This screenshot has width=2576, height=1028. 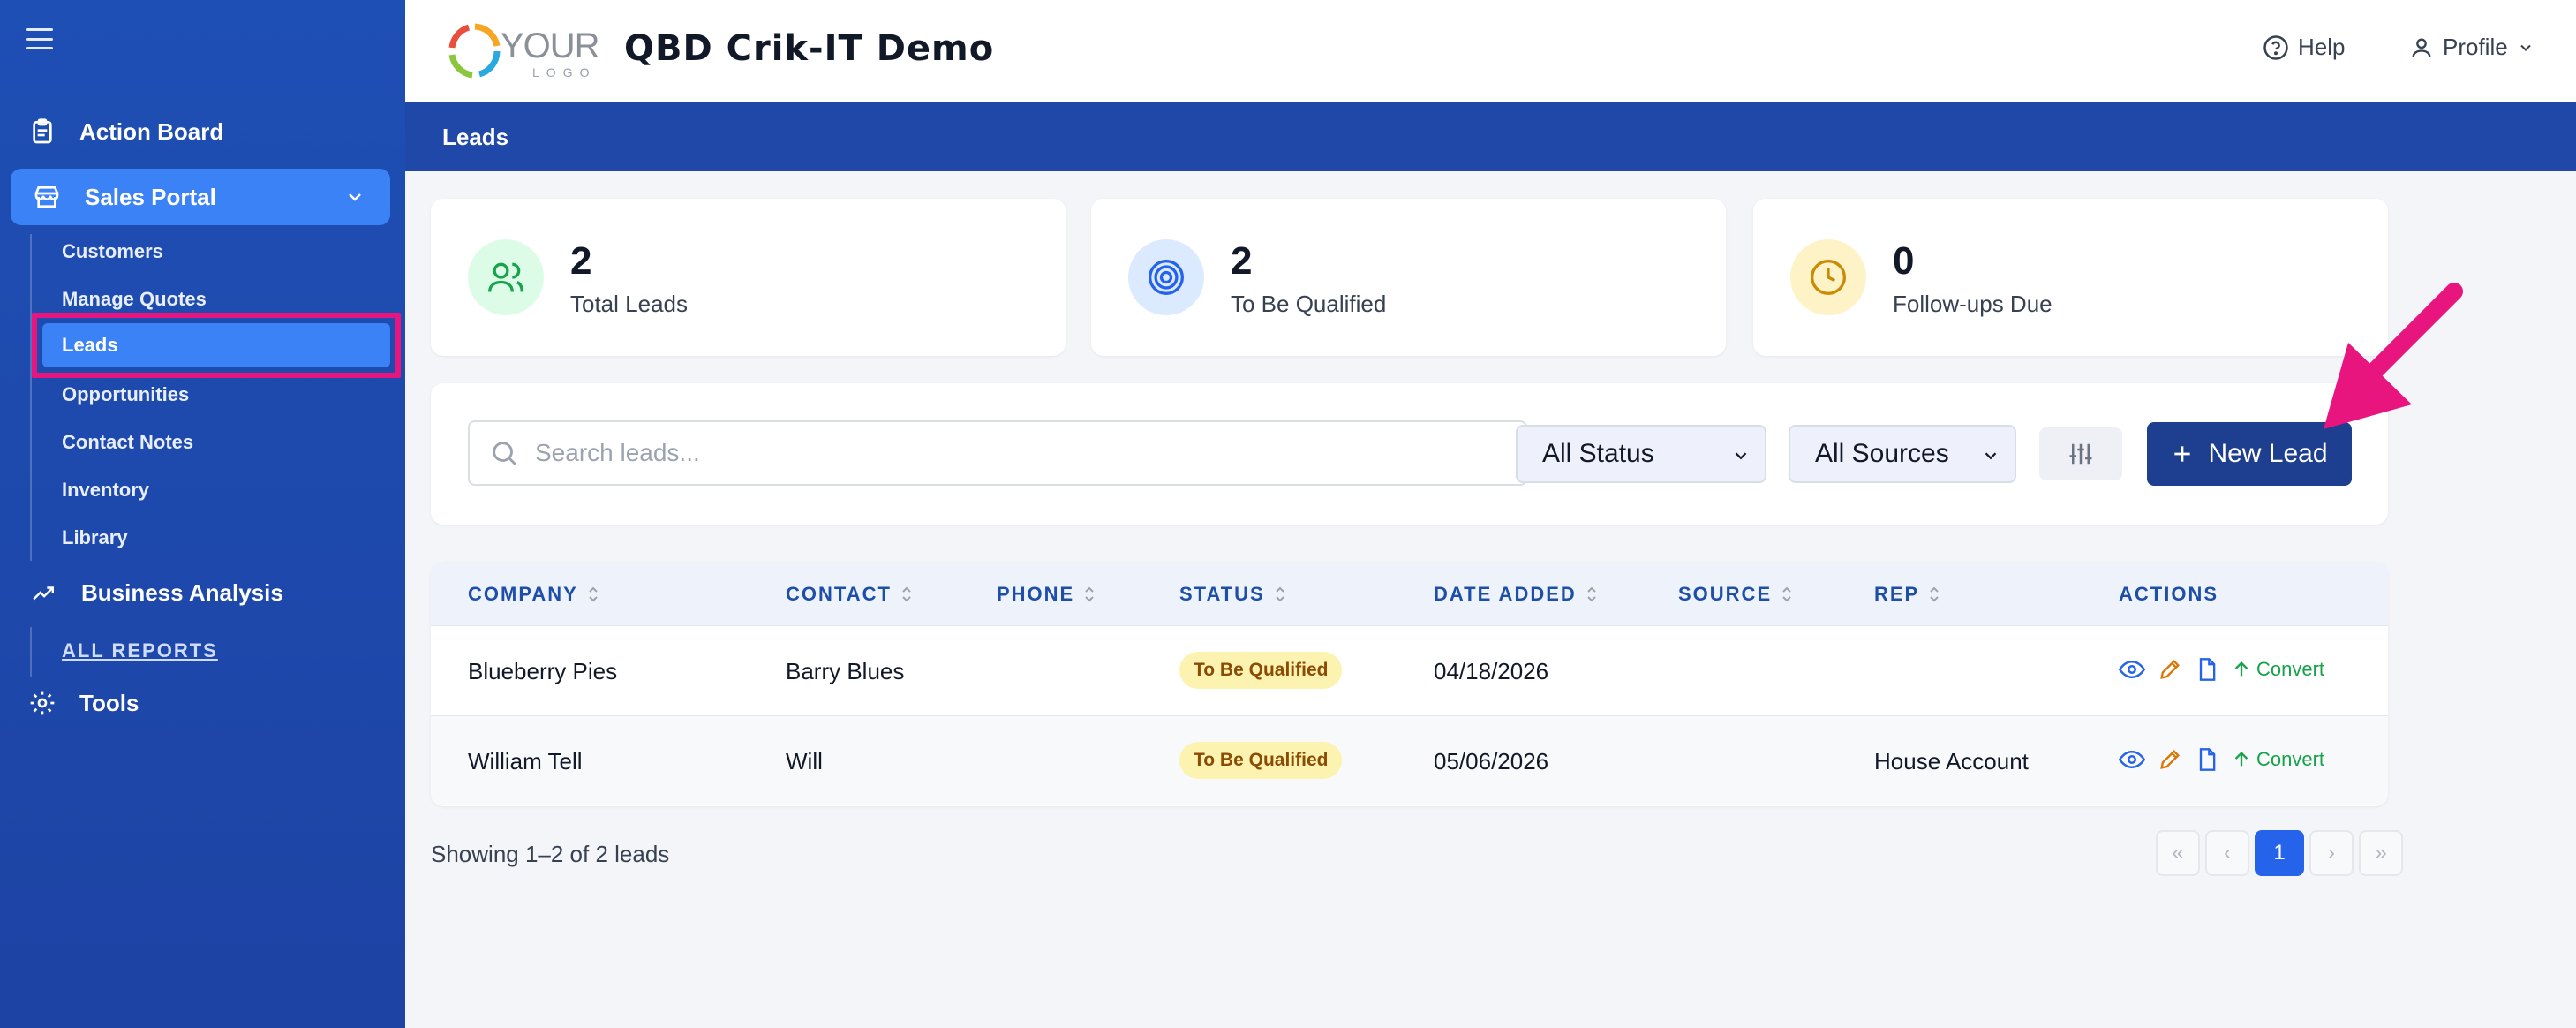 I want to click on profile-menu: Profile, so click(x=2472, y=47).